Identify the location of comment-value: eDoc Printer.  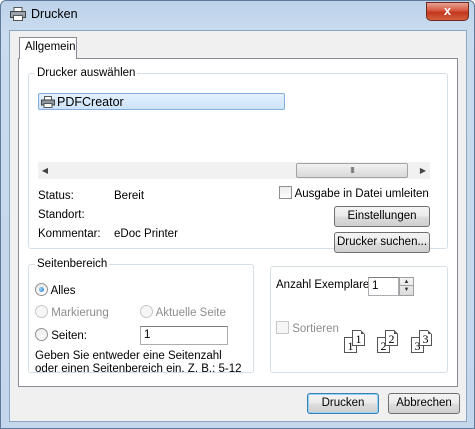
(146, 234).